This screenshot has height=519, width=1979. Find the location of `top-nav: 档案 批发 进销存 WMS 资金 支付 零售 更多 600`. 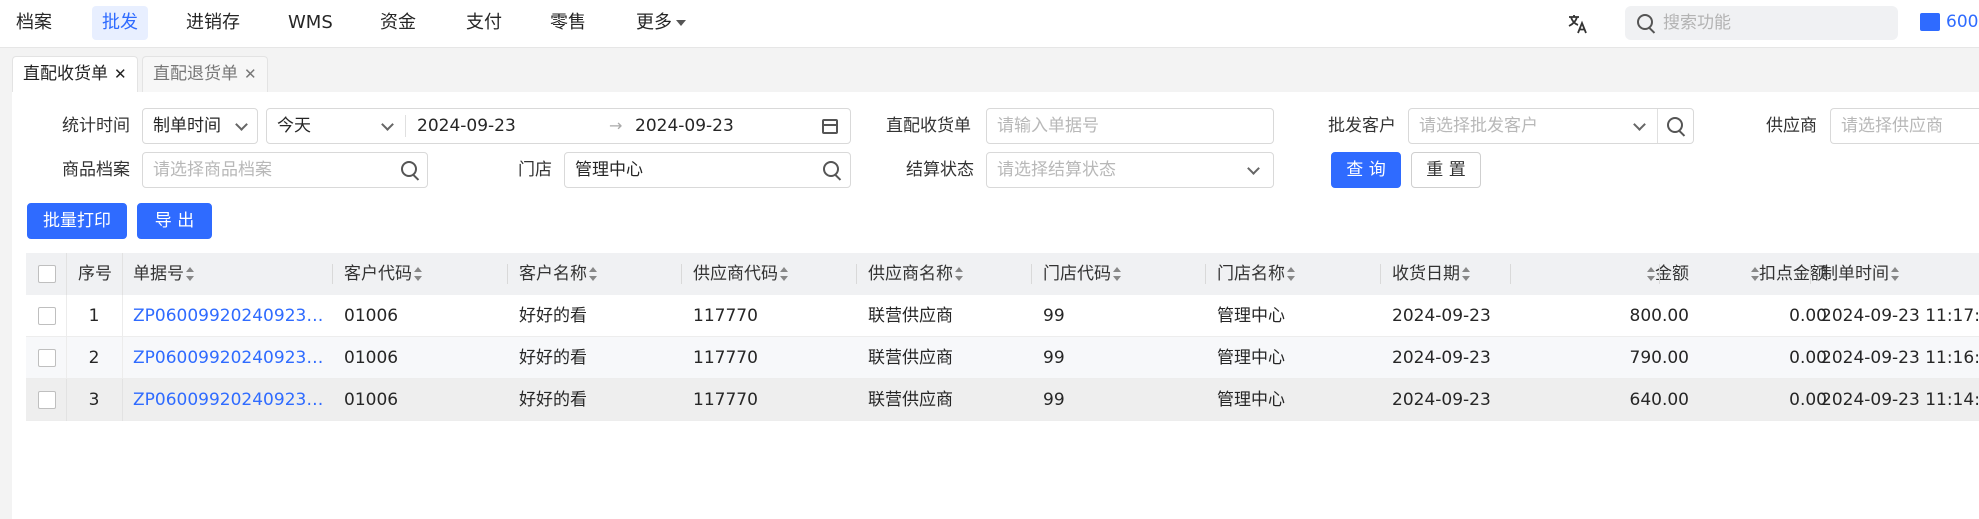

top-nav: 档案 批发 进销存 WMS 资金 支付 零售 更多 600 is located at coordinates (989, 24).